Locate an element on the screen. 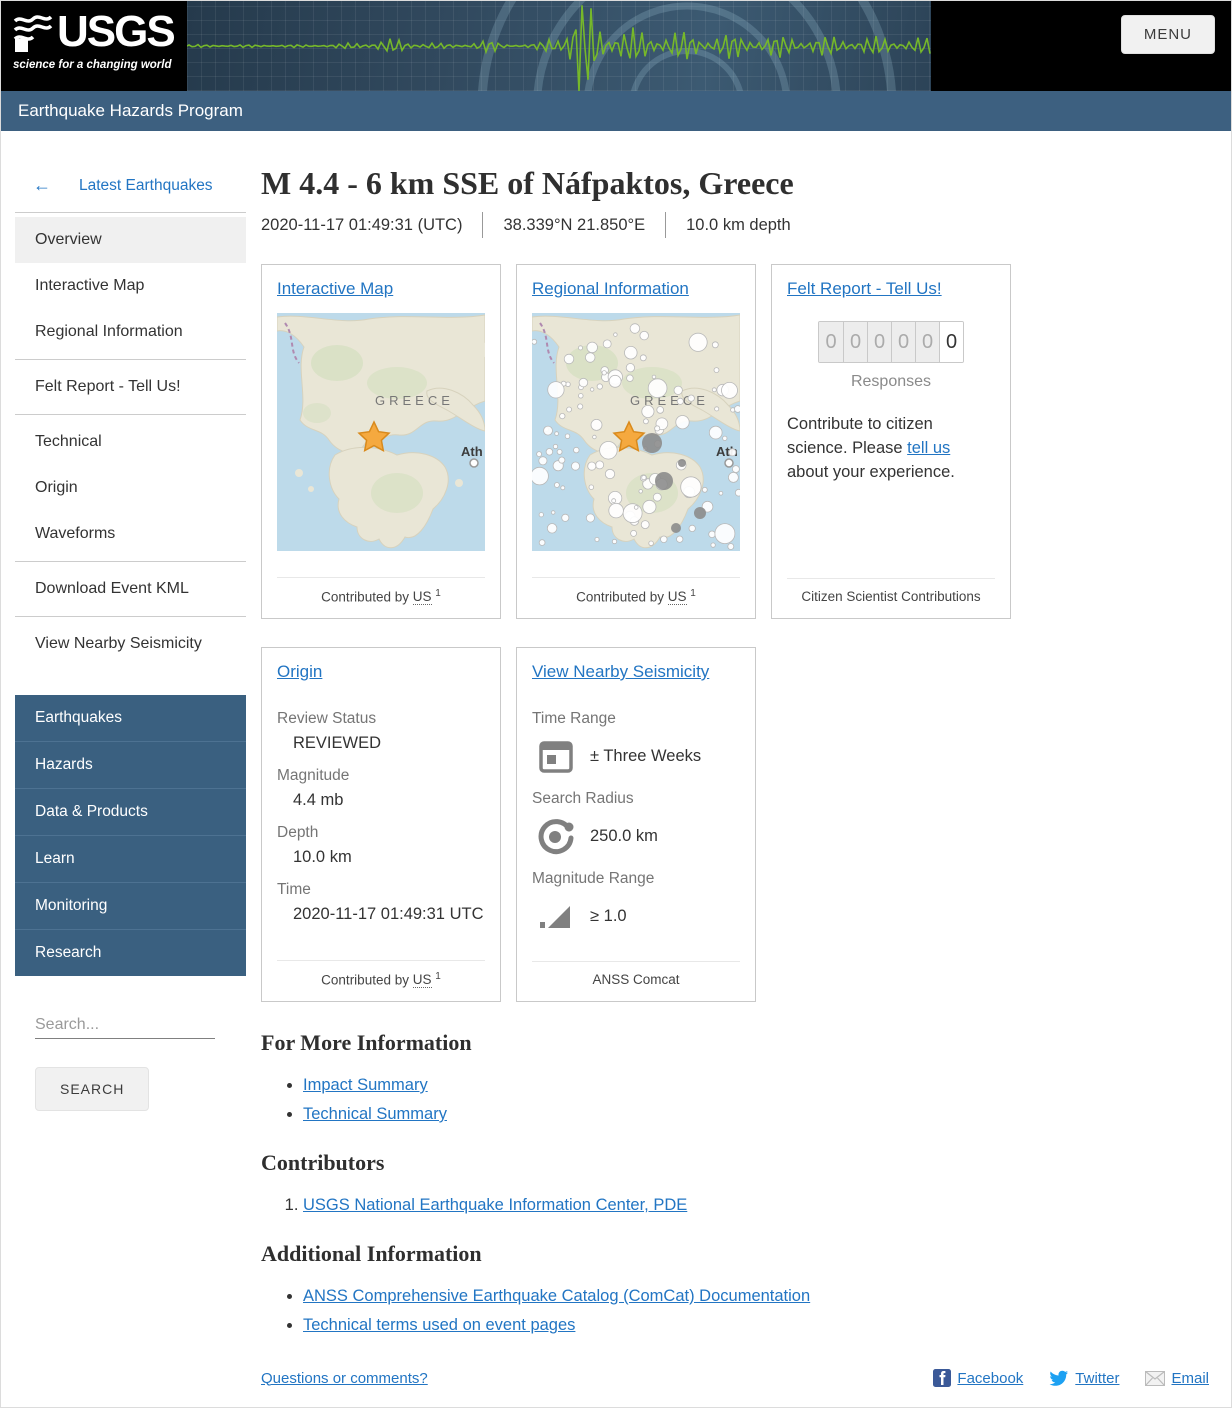 Image resolution: width=1232 pixels, height=1408 pixels. sidebar-item-felt-report: Felt Report - Tell Us! is located at coordinates (130, 387).